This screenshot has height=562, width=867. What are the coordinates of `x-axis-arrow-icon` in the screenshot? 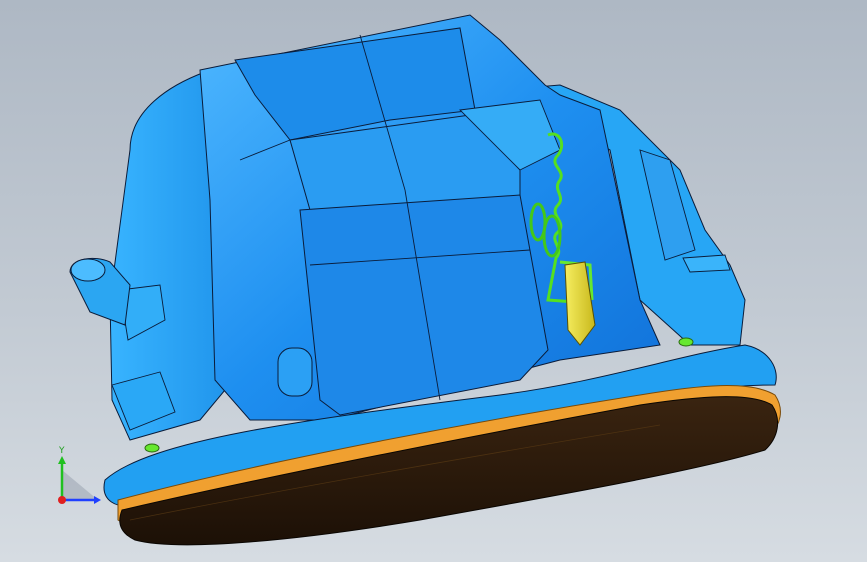 It's located at (97, 500).